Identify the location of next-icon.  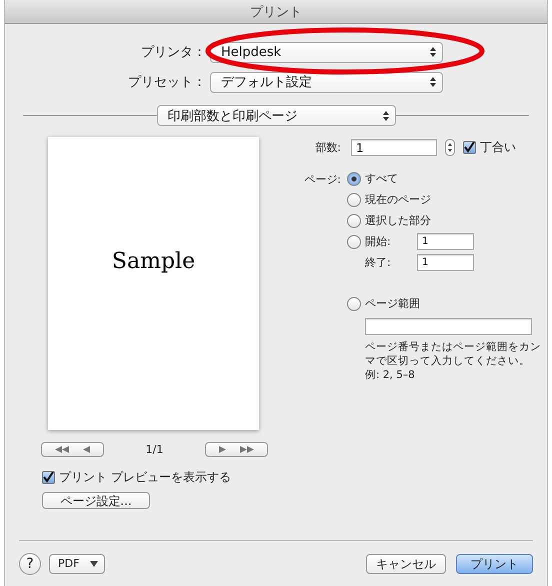
(222, 449).